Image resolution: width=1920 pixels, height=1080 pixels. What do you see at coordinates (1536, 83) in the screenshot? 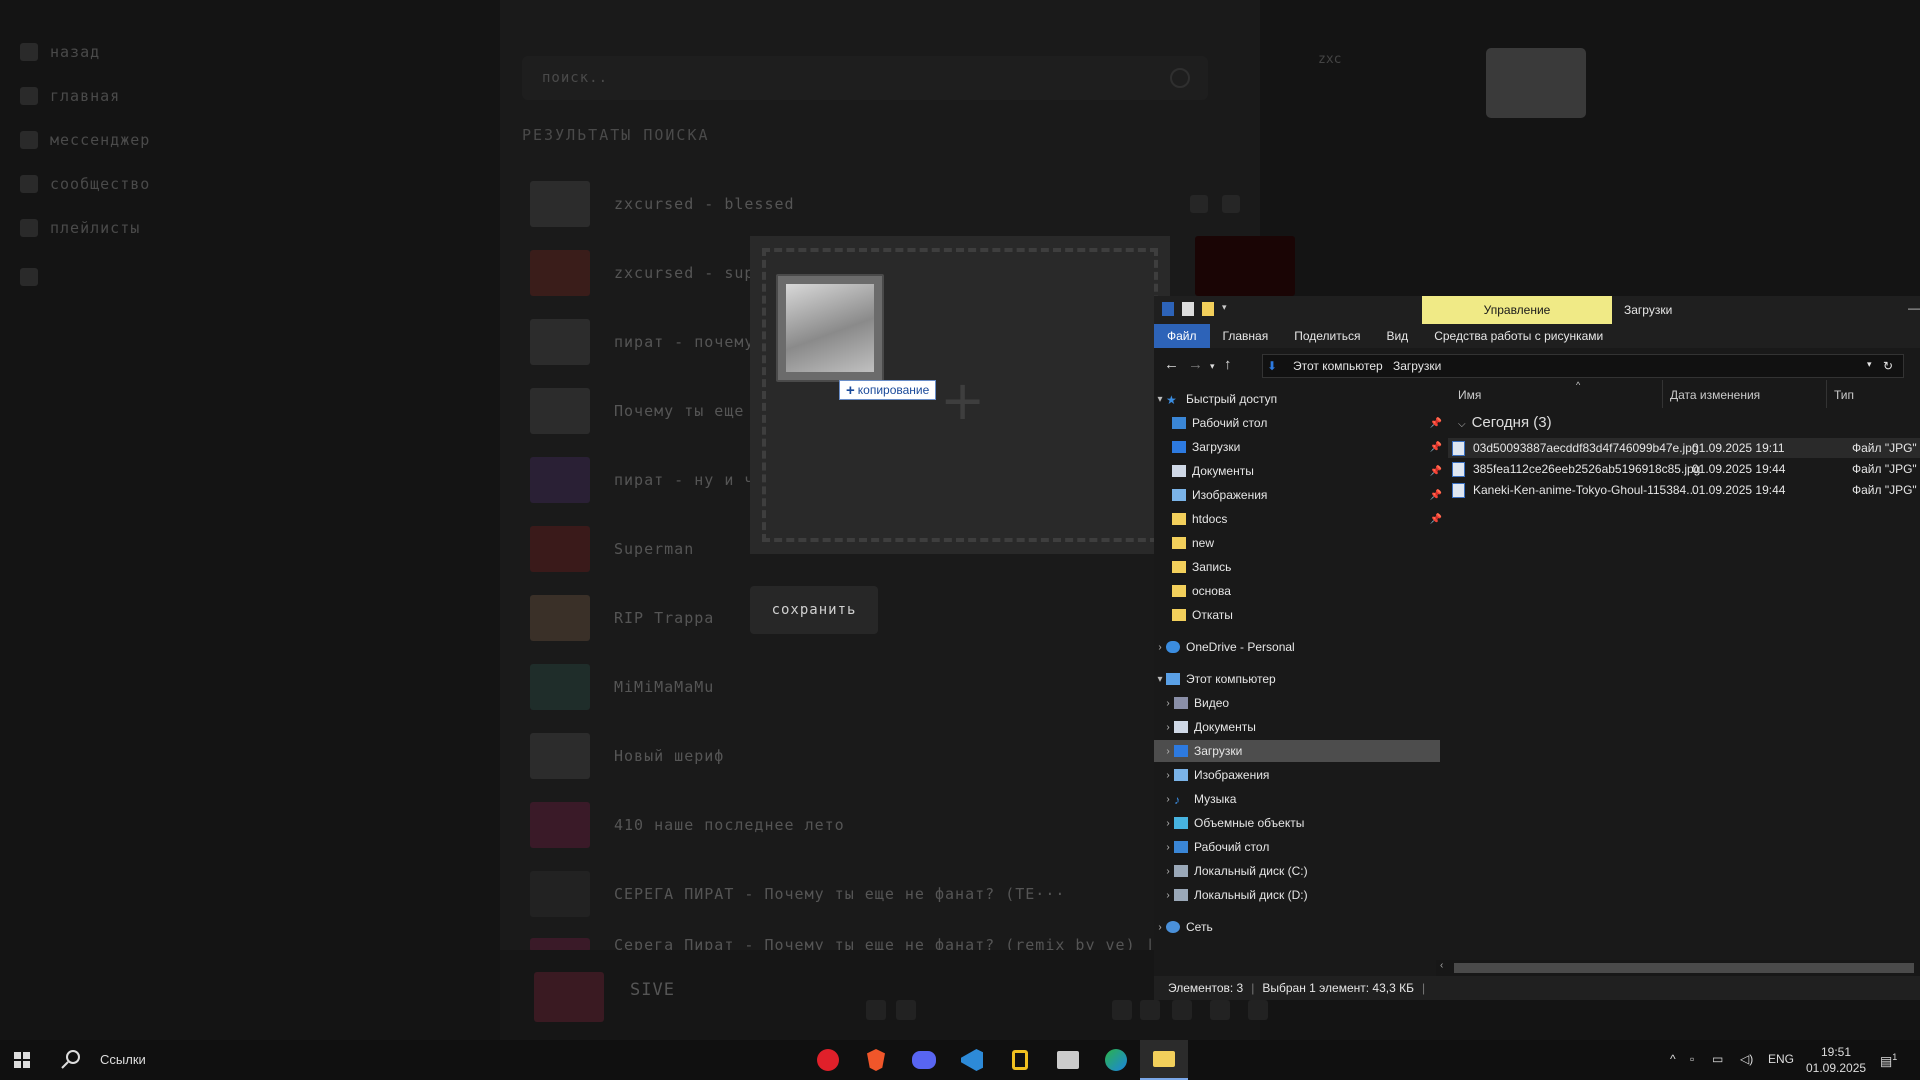
I see `avatar` at bounding box center [1536, 83].